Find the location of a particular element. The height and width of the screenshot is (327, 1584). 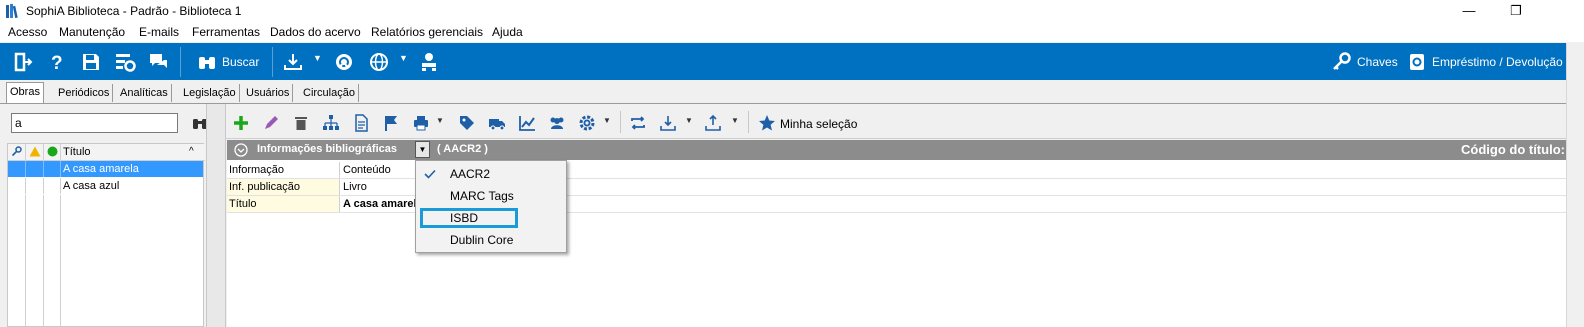

menu-emails: E-mails is located at coordinates (159, 32).